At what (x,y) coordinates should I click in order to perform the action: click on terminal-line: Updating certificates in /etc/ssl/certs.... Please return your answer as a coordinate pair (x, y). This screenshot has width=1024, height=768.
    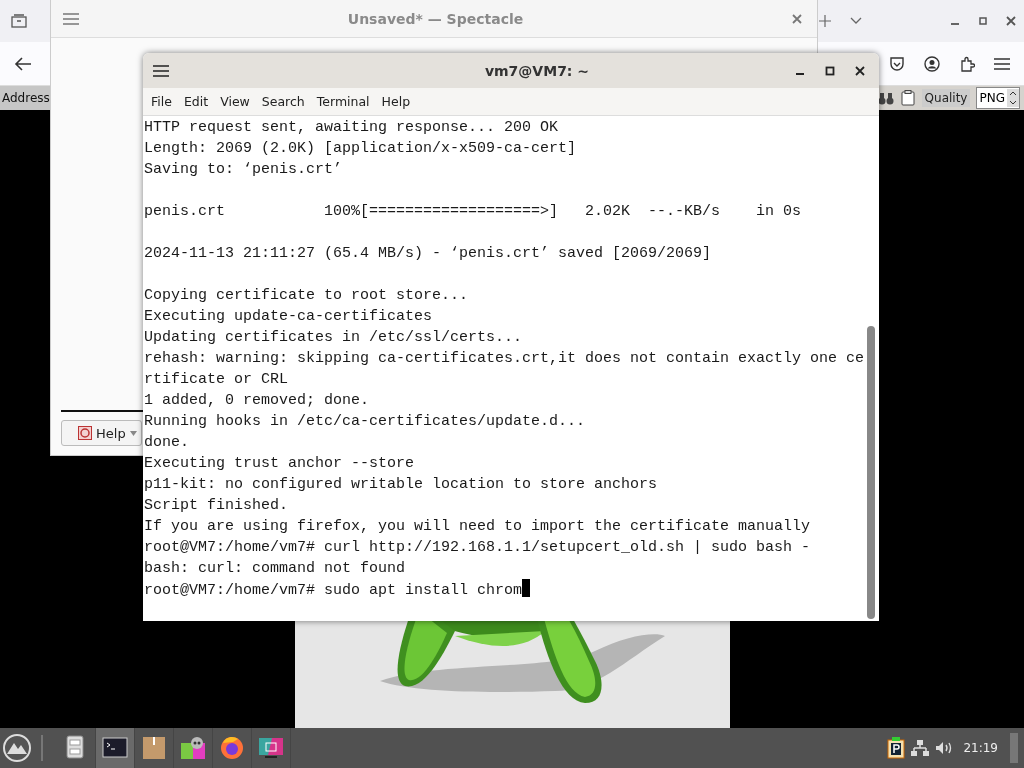
    Looking at the image, I should click on (333, 338).